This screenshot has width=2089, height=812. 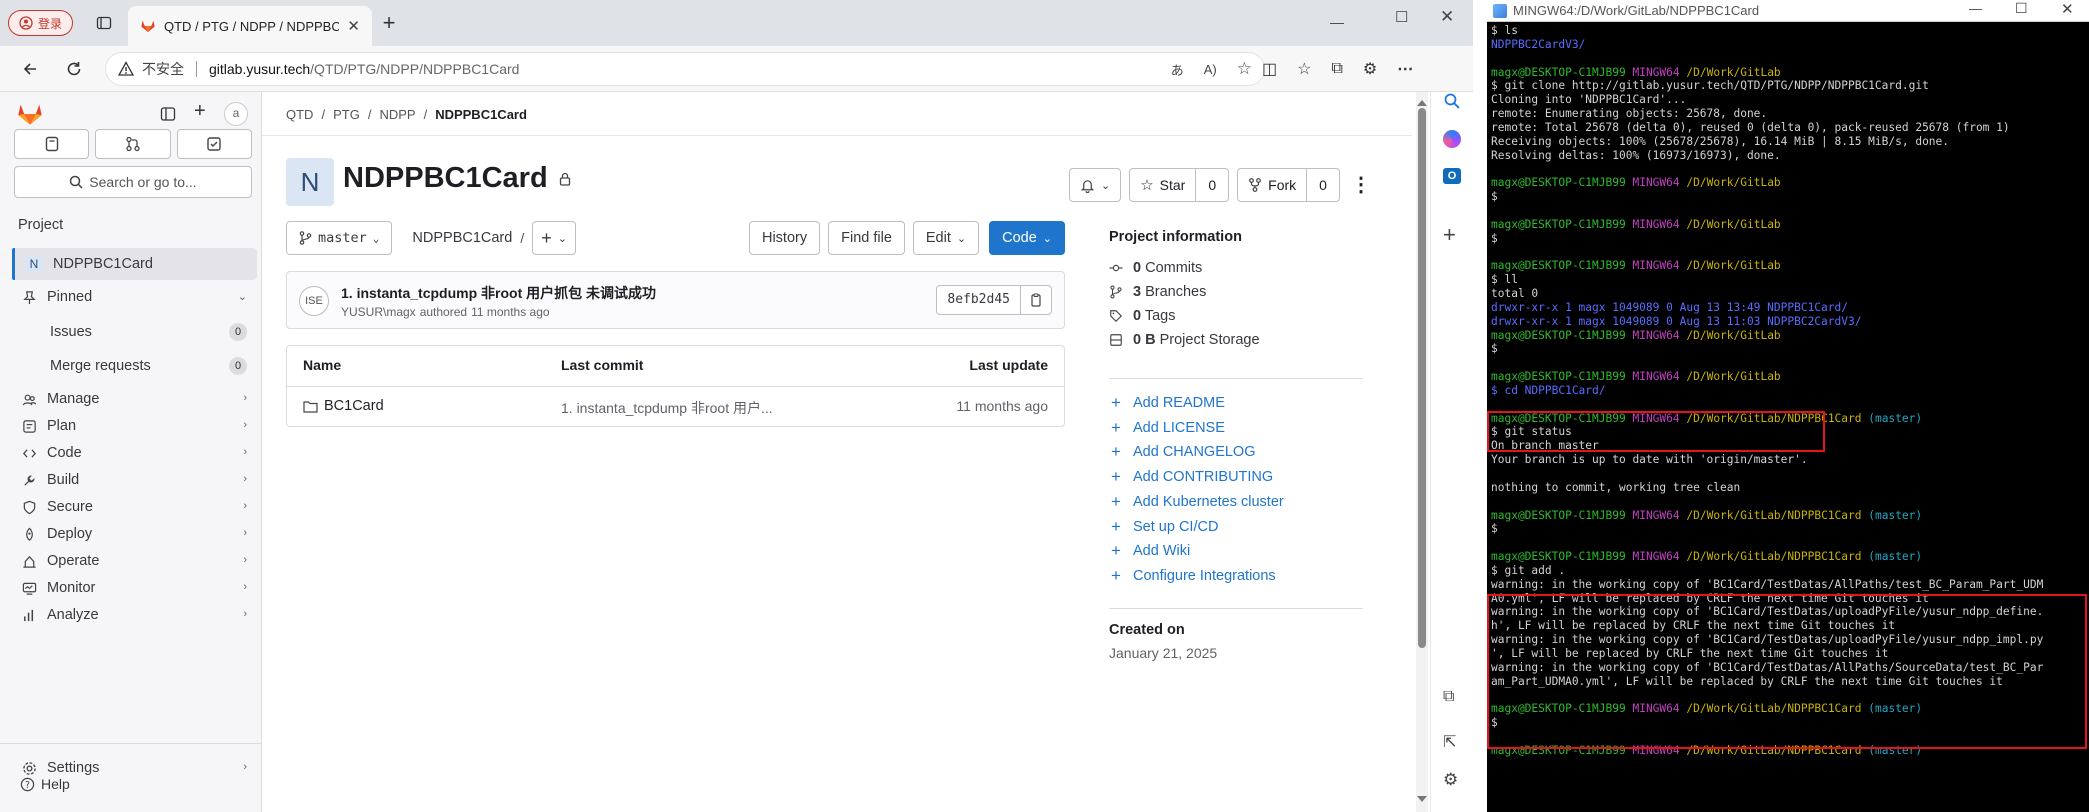 I want to click on commit-message: 1. instanta_tcpdump 非root 用户抓包 未调试成功, so click(x=498, y=293).